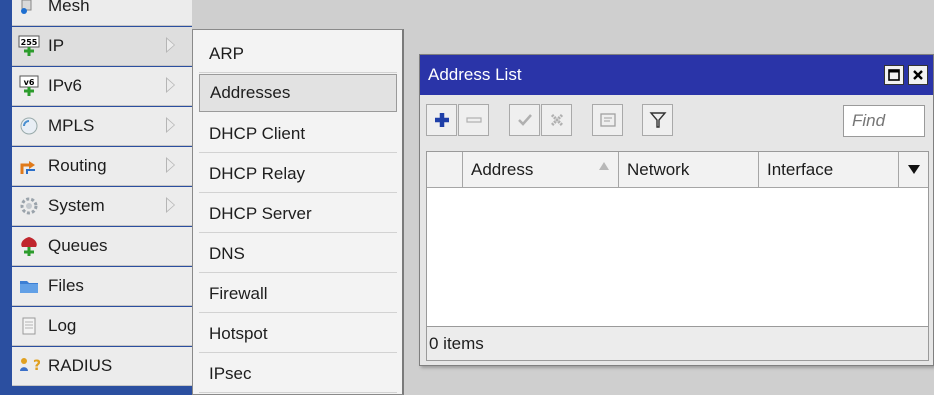 The height and width of the screenshot is (395, 934). What do you see at coordinates (475, 74) in the screenshot?
I see `window-title: Address List` at bounding box center [475, 74].